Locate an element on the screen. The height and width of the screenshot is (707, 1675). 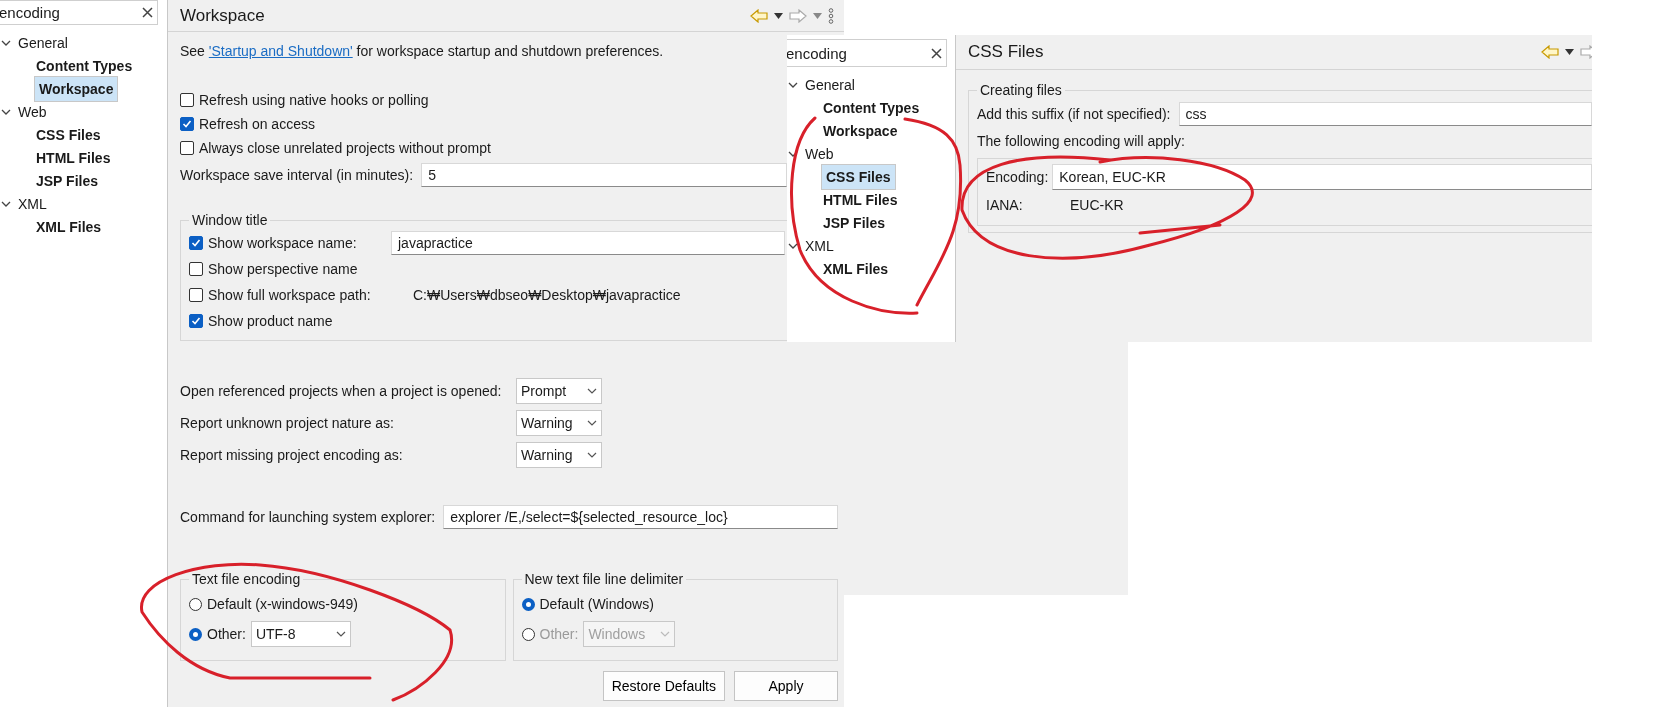
encoding-field: Korean, EUC-KR is located at coordinates (1322, 177).